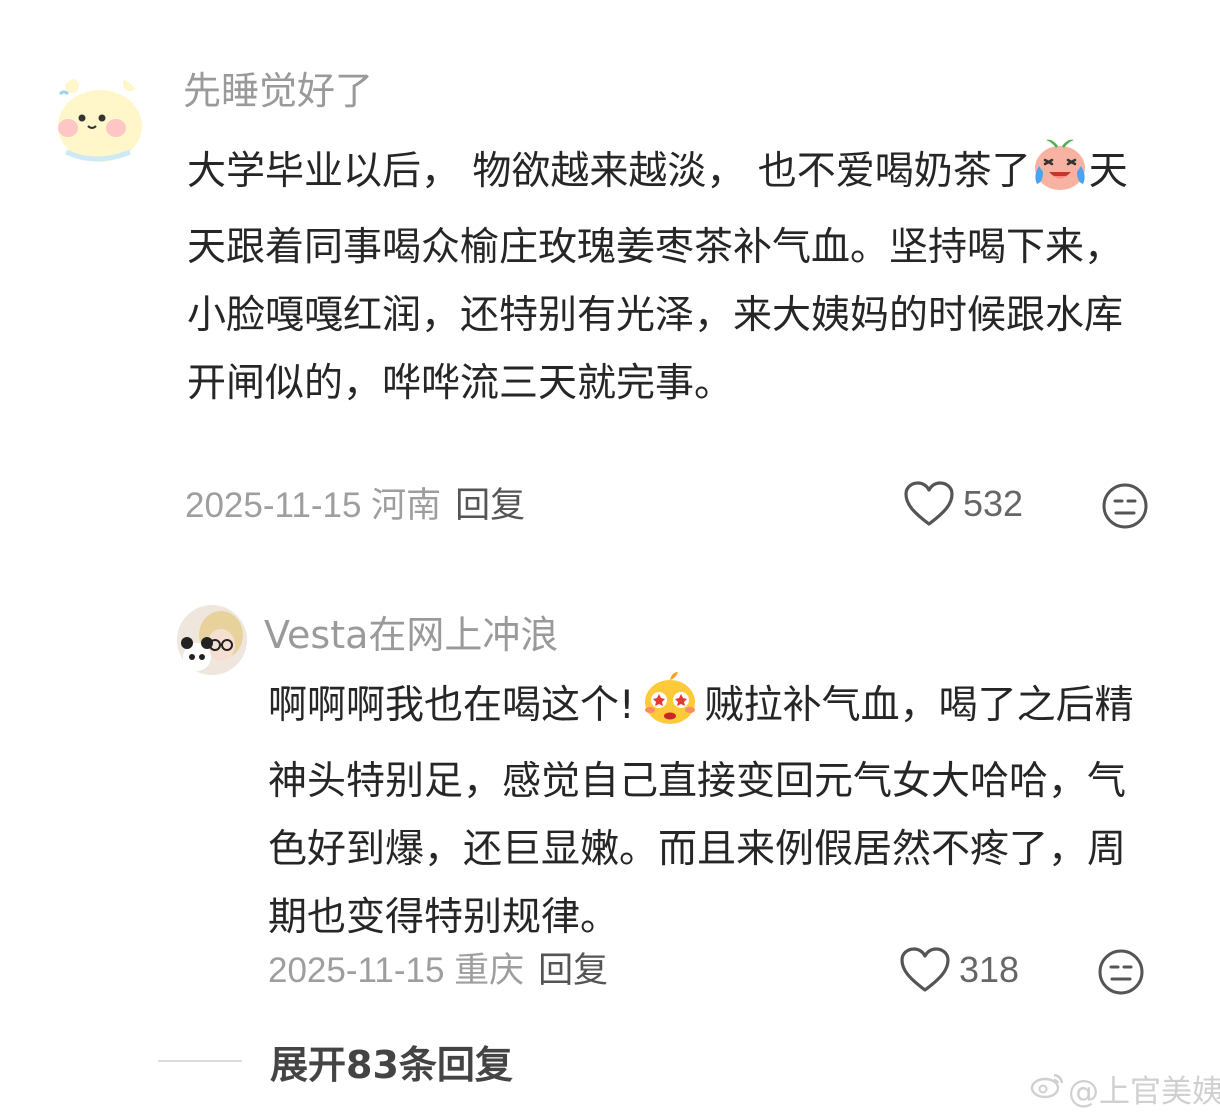 The width and height of the screenshot is (1220, 1115). What do you see at coordinates (396, 970) in the screenshot?
I see `date-location-2: 2025-11-15 重庆` at bounding box center [396, 970].